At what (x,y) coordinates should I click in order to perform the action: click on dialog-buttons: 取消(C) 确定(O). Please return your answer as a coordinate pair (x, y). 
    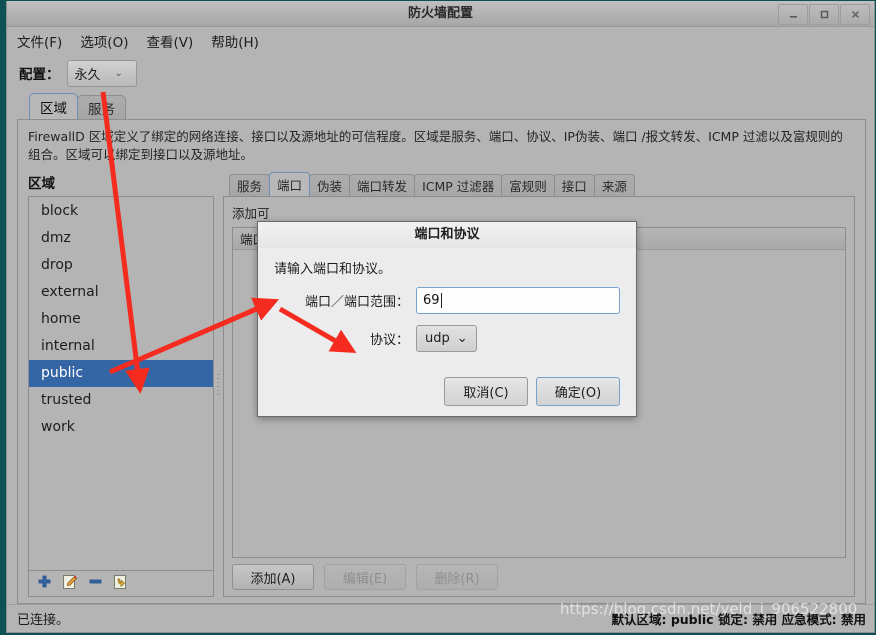
    Looking at the image, I should click on (447, 395).